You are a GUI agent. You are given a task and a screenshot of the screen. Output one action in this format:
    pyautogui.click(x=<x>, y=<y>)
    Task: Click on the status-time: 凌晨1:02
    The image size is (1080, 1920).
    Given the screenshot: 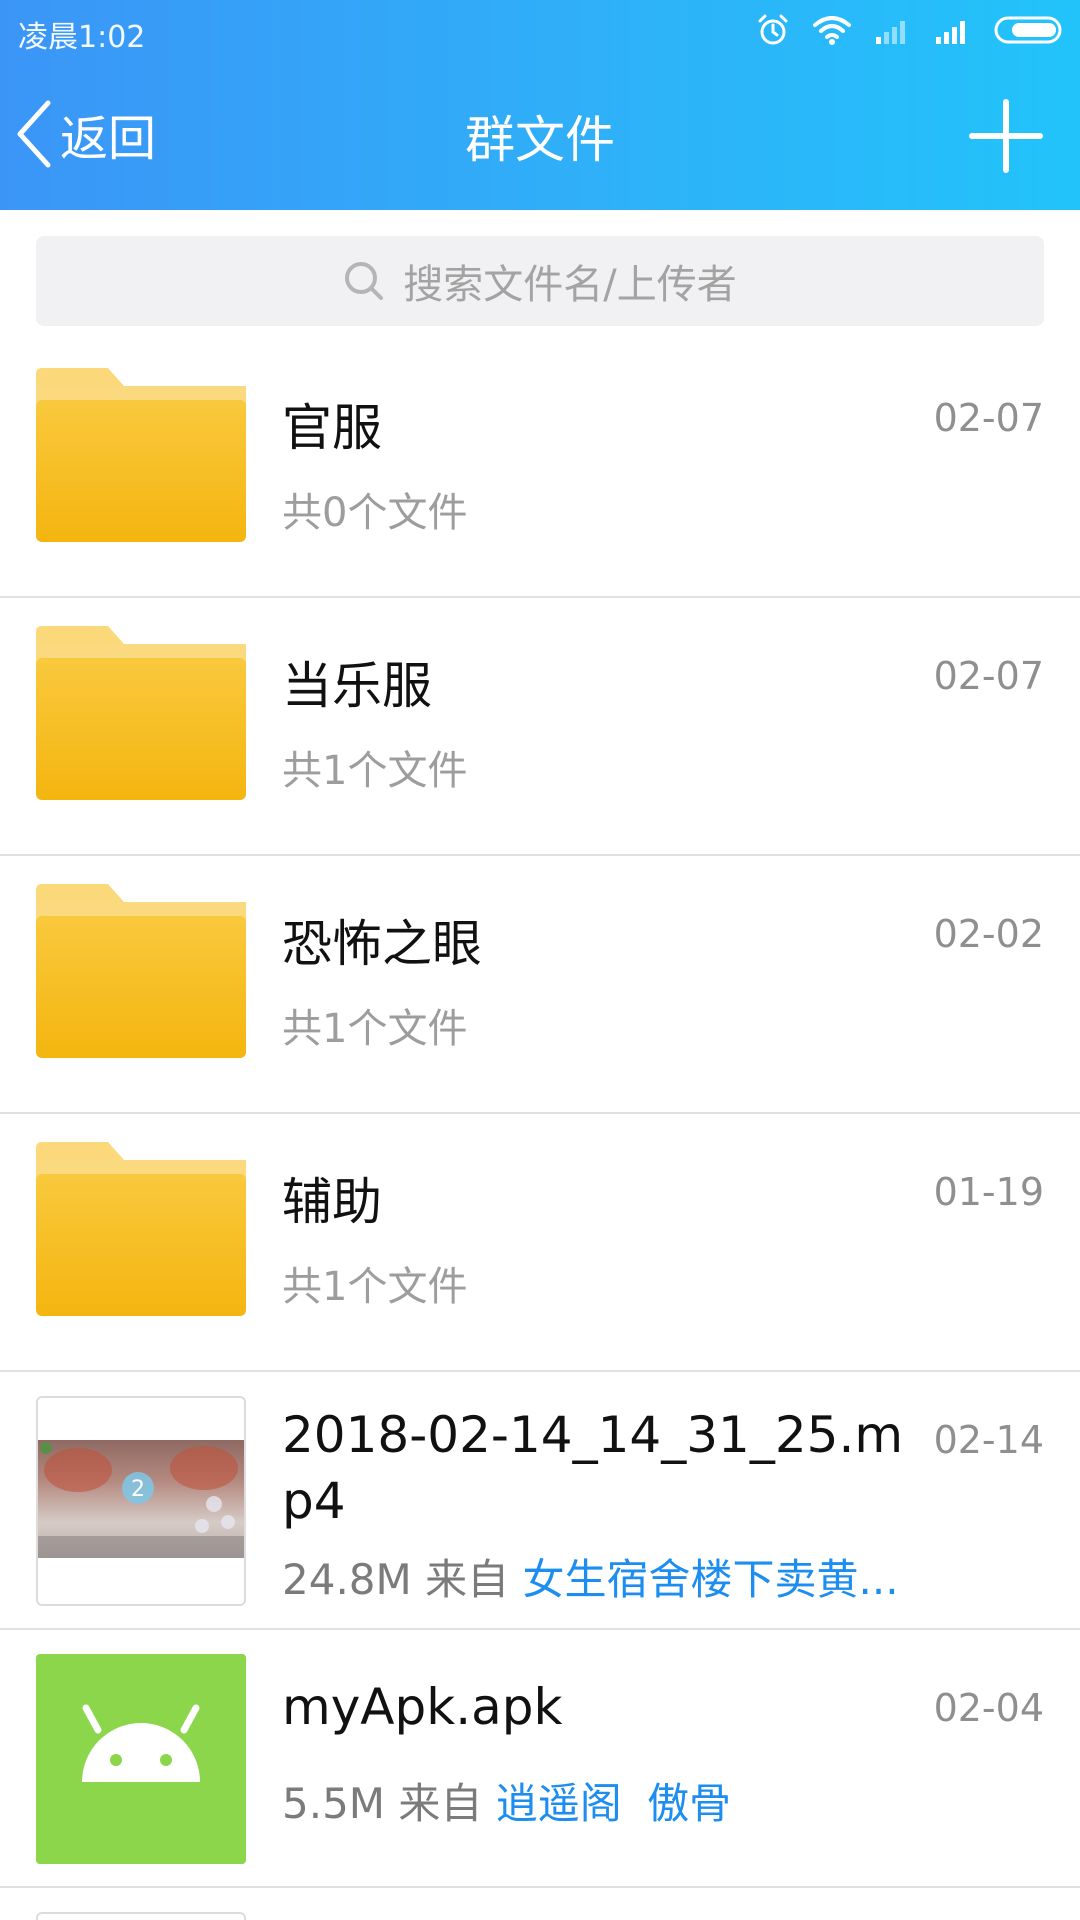 What is the action you would take?
    pyautogui.click(x=82, y=37)
    